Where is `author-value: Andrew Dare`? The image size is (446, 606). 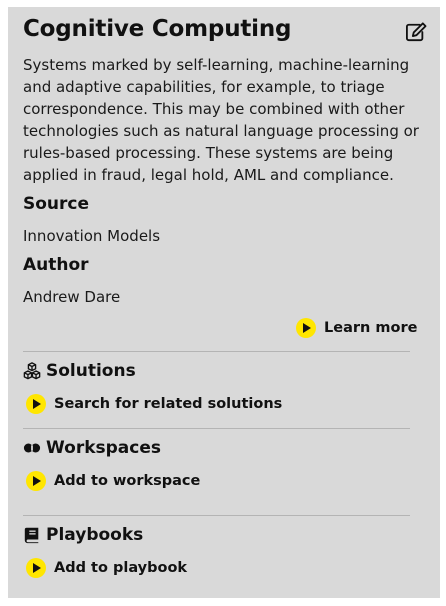
author-value: Andrew Dare is located at coordinates (72, 297).